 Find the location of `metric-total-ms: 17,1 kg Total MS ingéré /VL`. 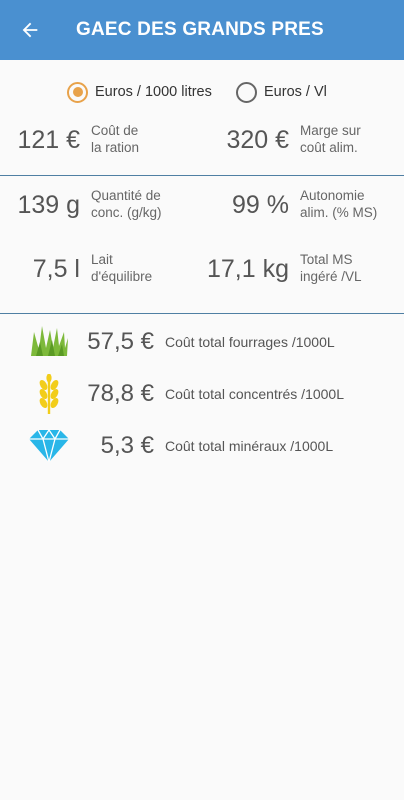

metric-total-ms: 17,1 kg Total MS ingéré /VL is located at coordinates (302, 269).